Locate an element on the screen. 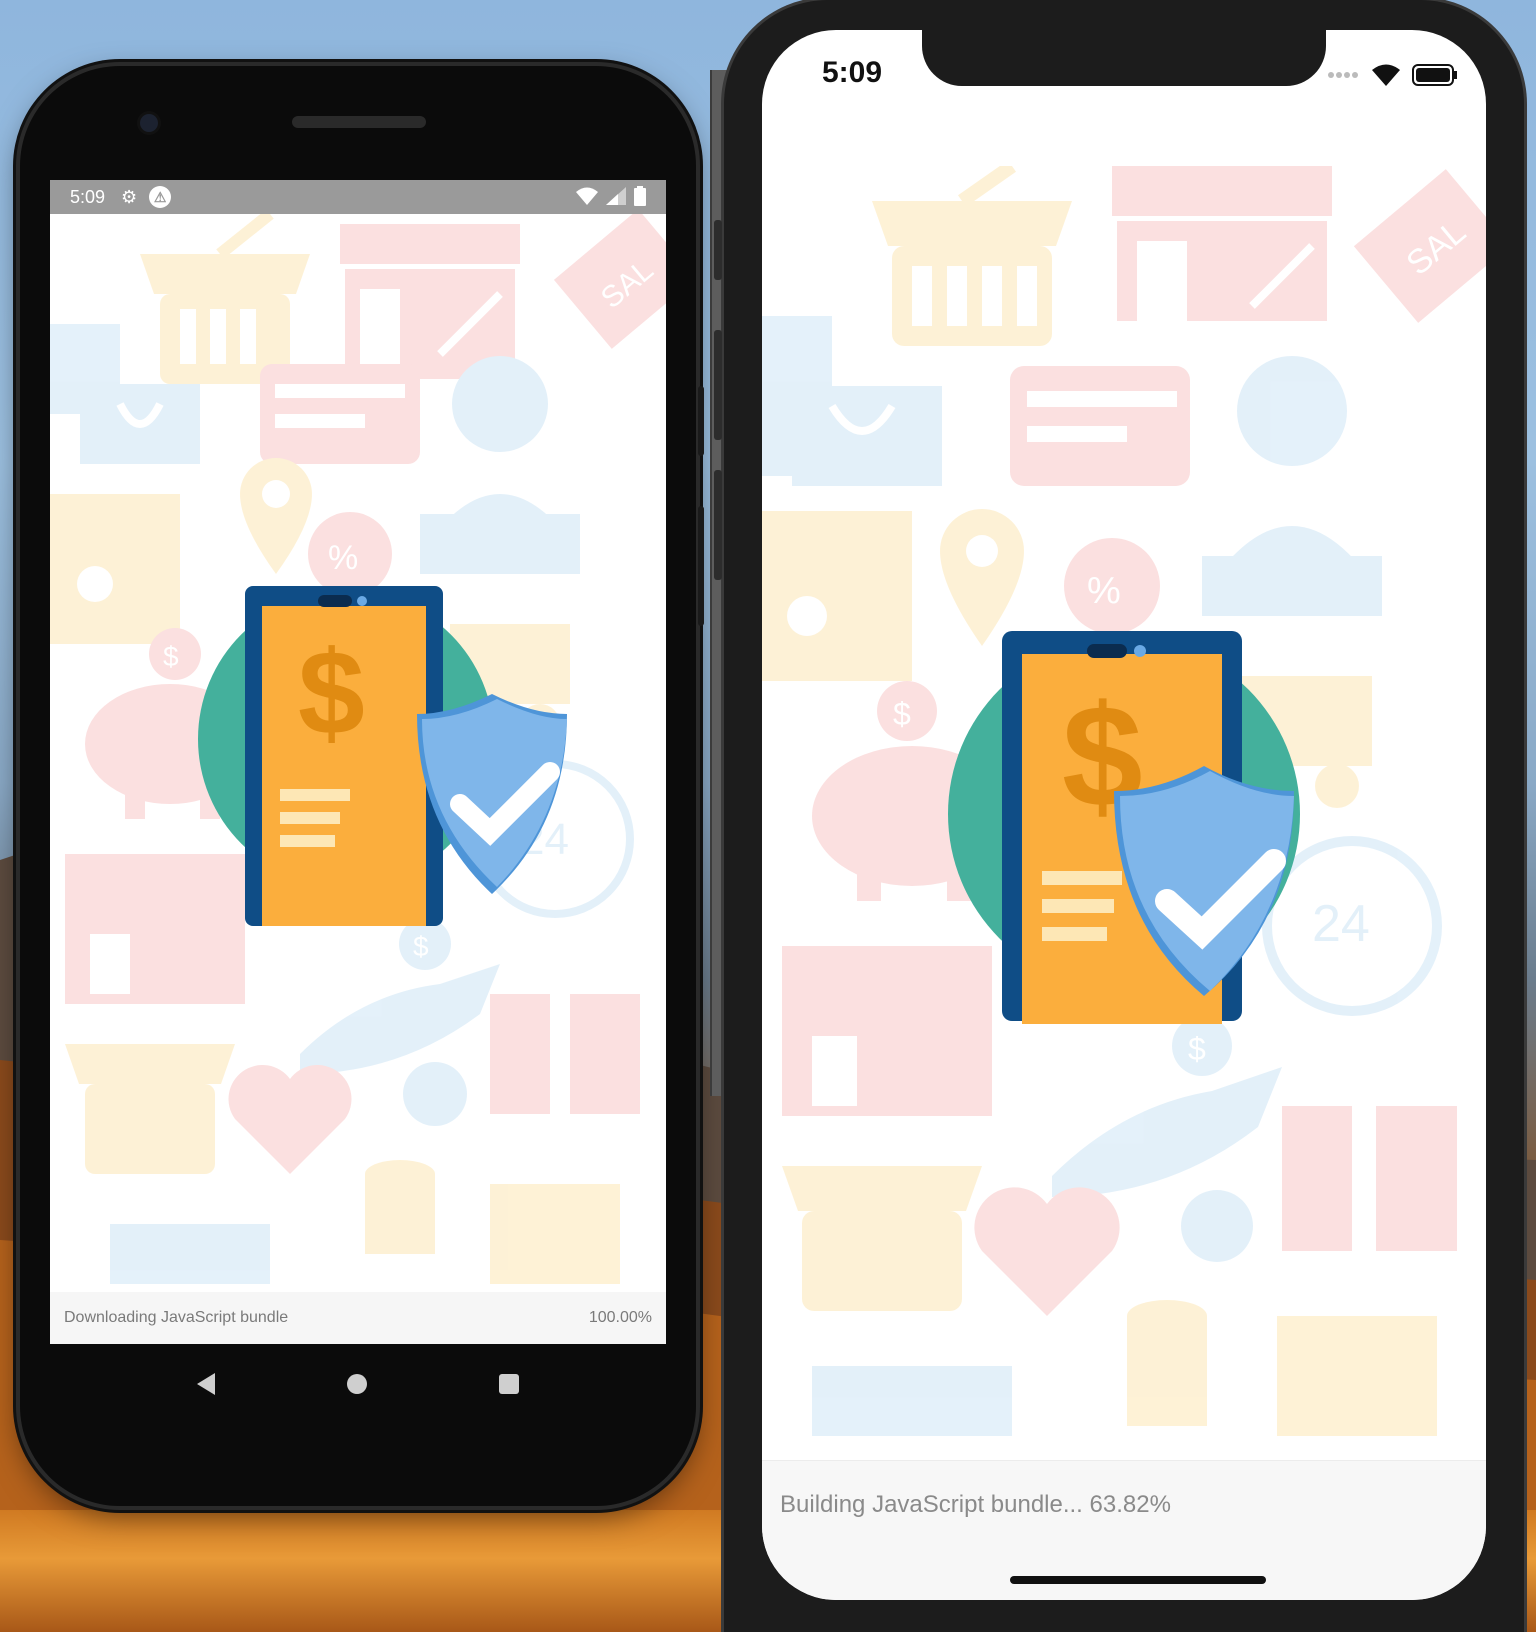 The image size is (1536, 1632). dollar-sign-icon: $ is located at coordinates (331, 693).